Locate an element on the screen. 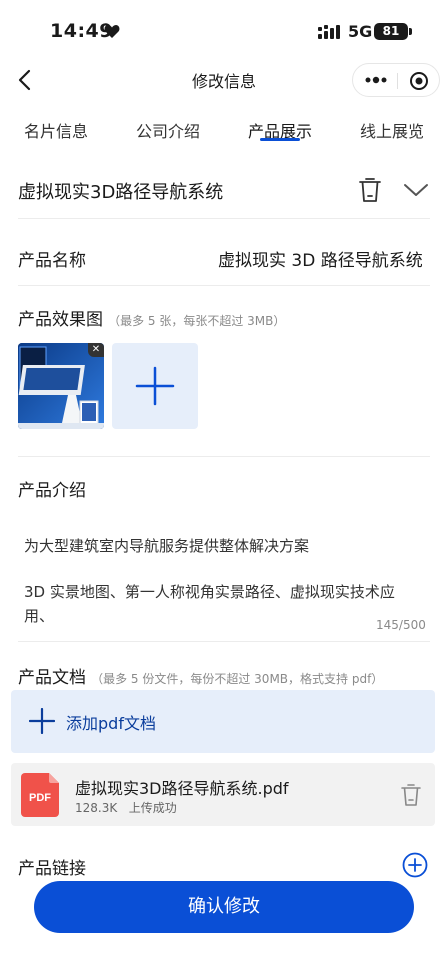 The height and width of the screenshot is (974, 448). status-bar: 14:49 5G 81 is located at coordinates (224, 31).